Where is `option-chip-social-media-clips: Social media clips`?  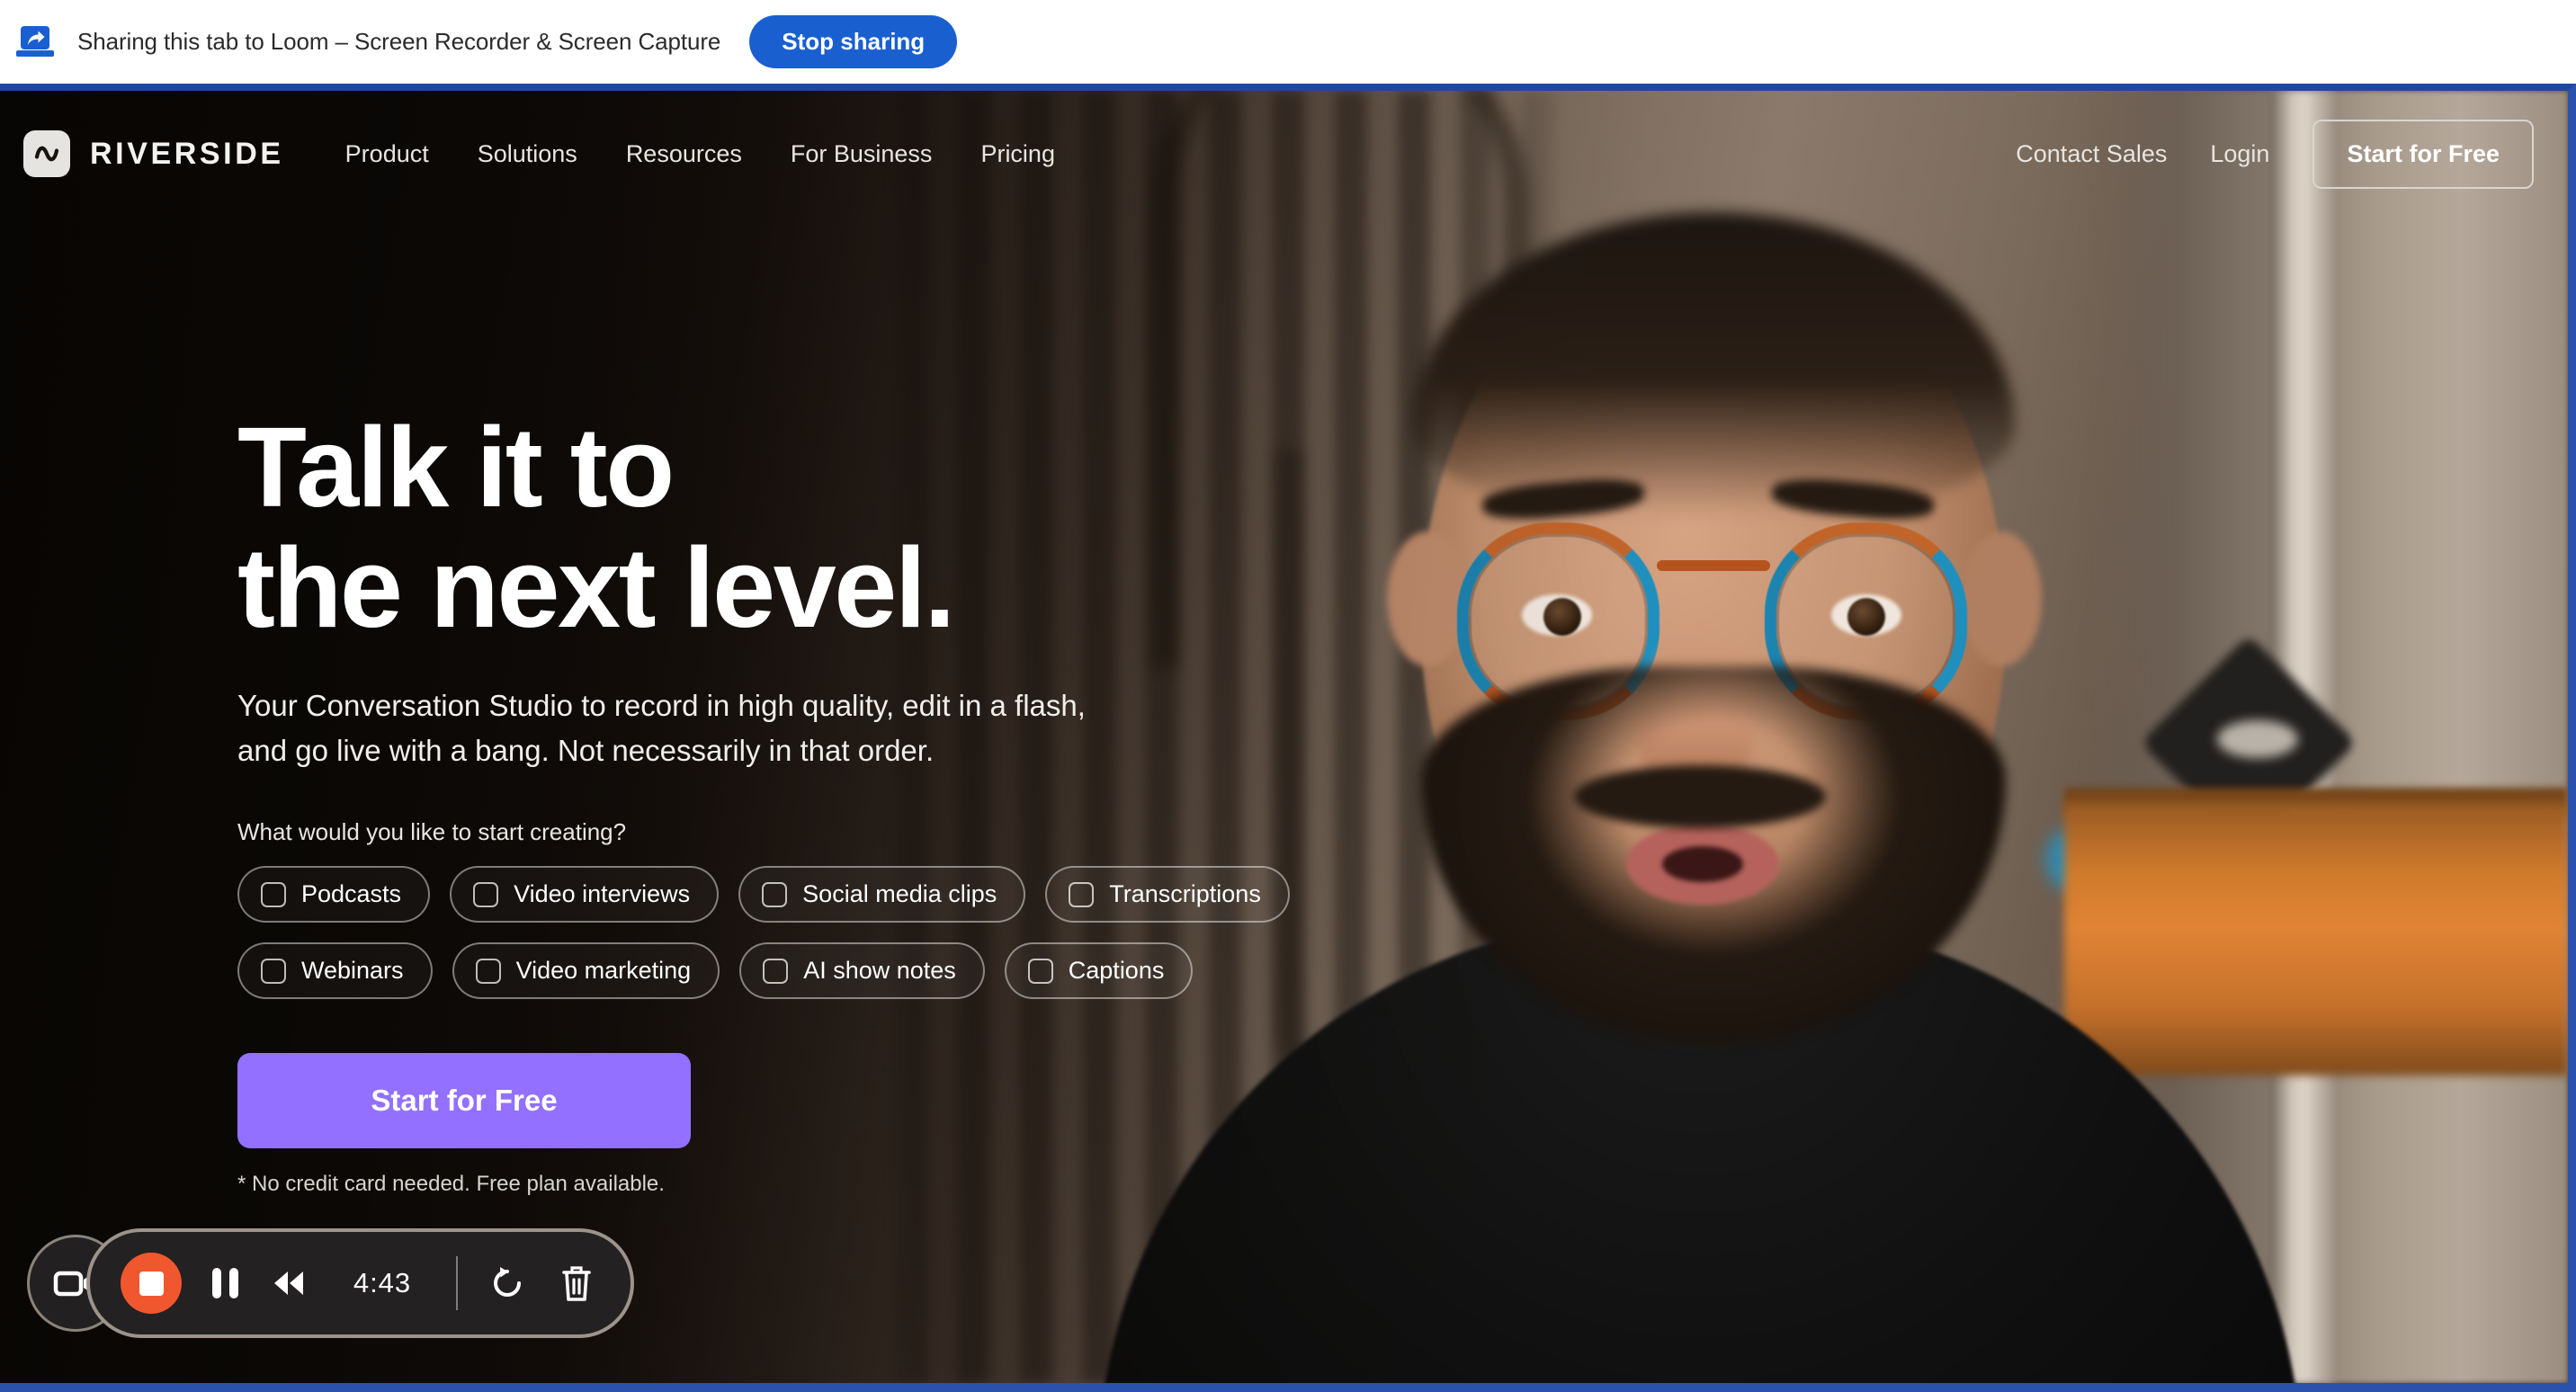 option-chip-social-media-clips: Social media clips is located at coordinates (882, 895).